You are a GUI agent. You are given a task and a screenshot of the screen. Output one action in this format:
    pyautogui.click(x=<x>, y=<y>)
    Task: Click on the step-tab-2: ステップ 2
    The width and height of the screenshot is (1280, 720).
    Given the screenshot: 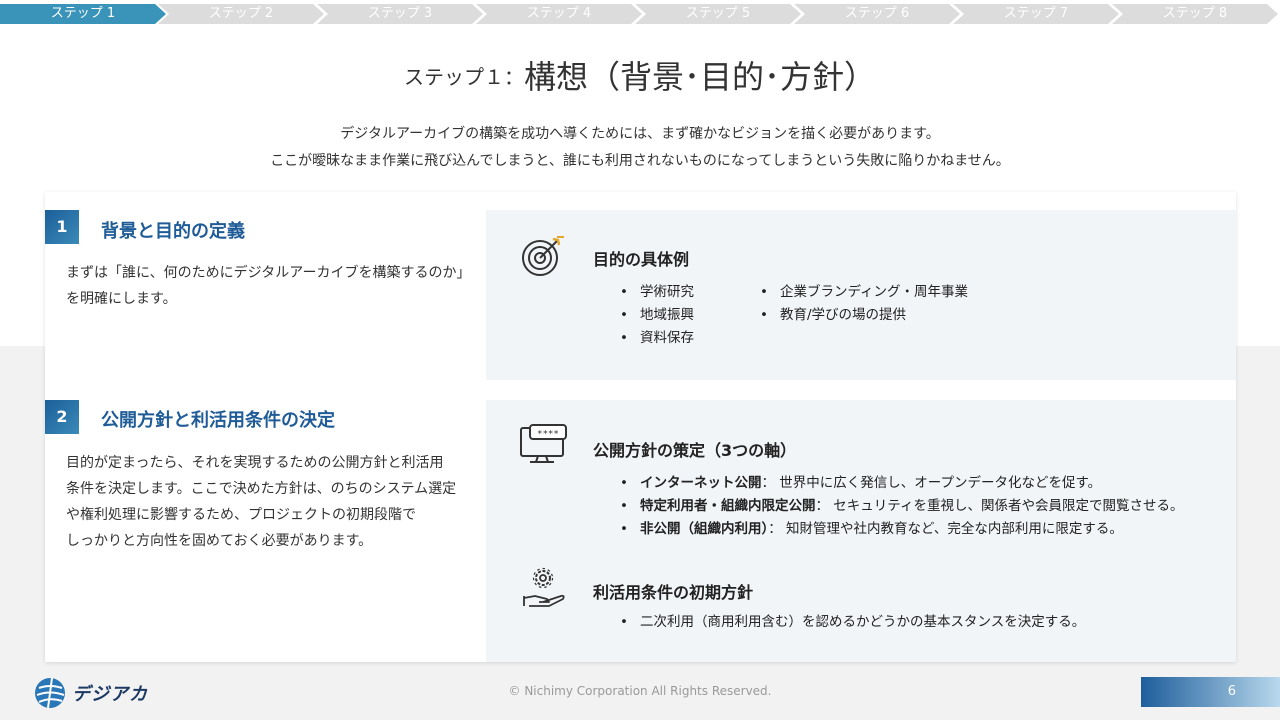 What is the action you would take?
    pyautogui.click(x=241, y=14)
    